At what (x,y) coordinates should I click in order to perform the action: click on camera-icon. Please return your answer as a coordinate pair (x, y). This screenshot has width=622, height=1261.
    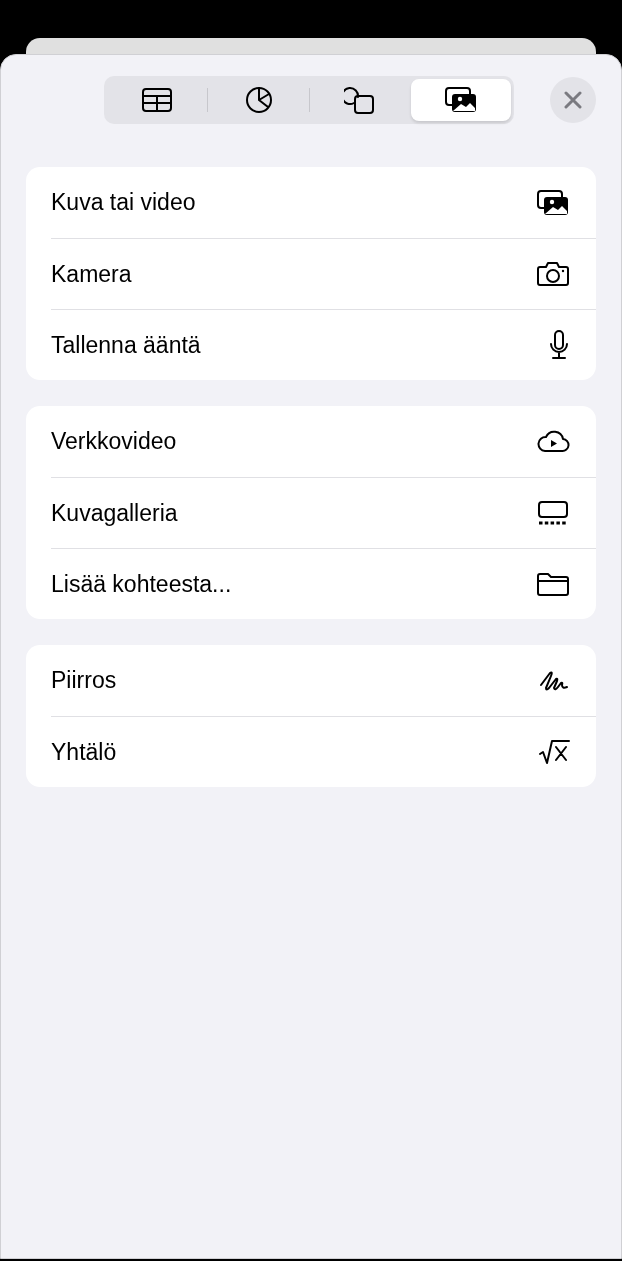
    Looking at the image, I should click on (553, 274).